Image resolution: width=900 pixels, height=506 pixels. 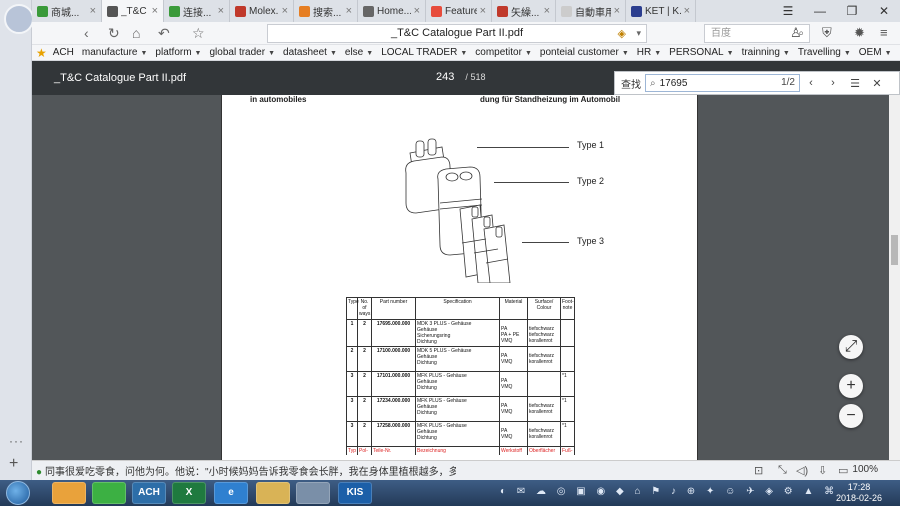 What do you see at coordinates (69, 493) in the screenshot?
I see `mail-app-icon` at bounding box center [69, 493].